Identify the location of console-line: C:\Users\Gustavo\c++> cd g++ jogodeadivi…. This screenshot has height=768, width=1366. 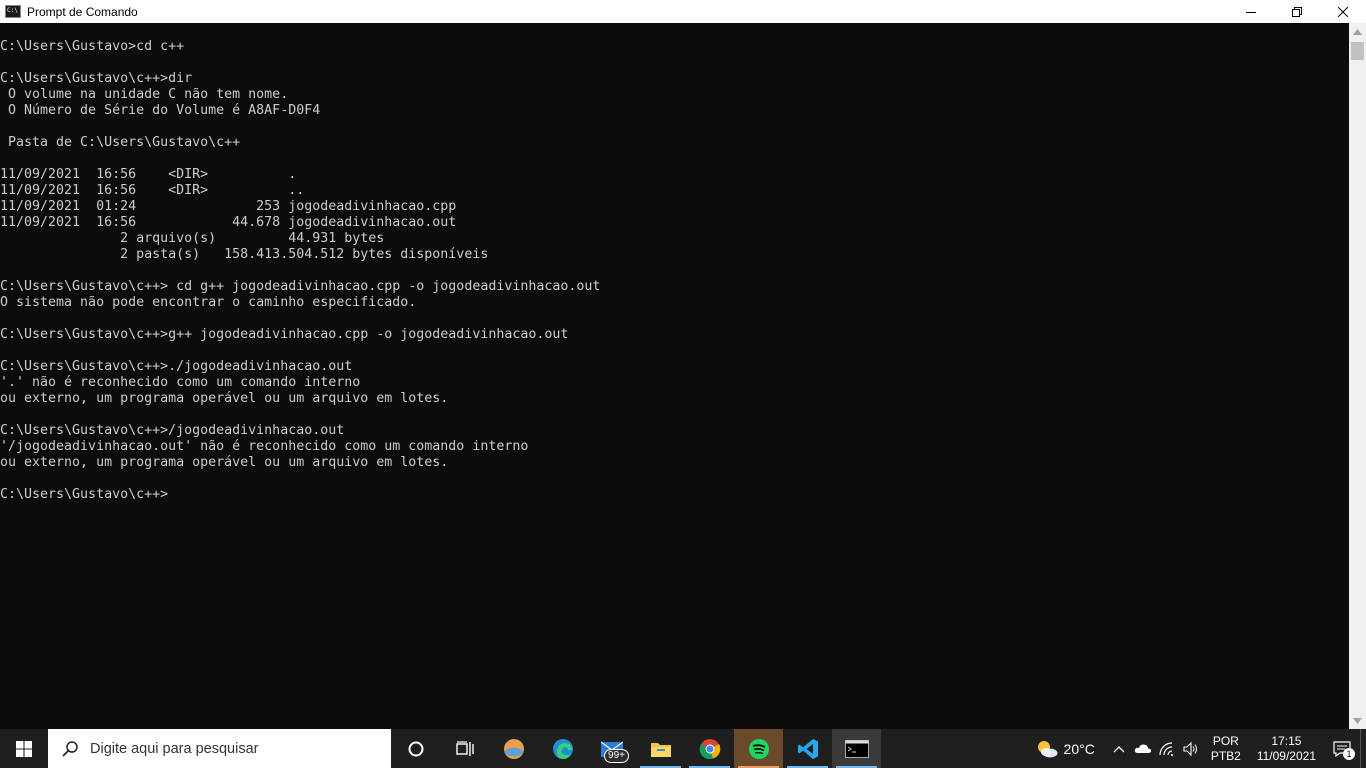
(300, 286).